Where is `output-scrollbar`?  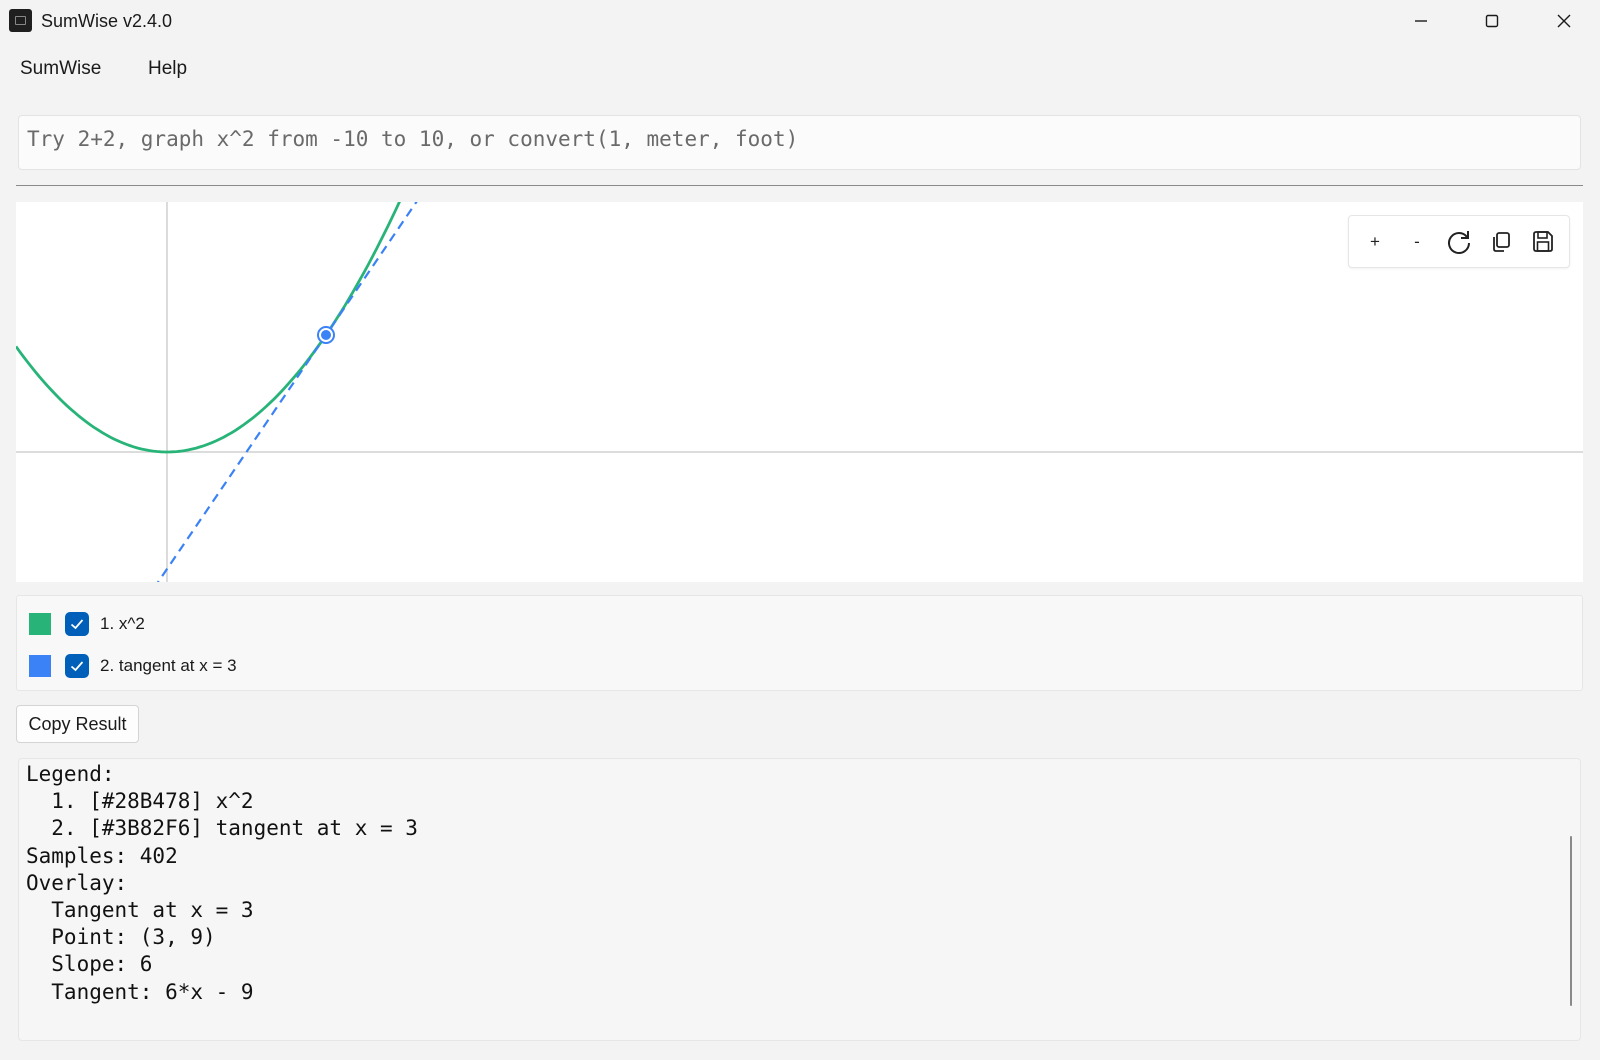
output-scrollbar is located at coordinates (1571, 921).